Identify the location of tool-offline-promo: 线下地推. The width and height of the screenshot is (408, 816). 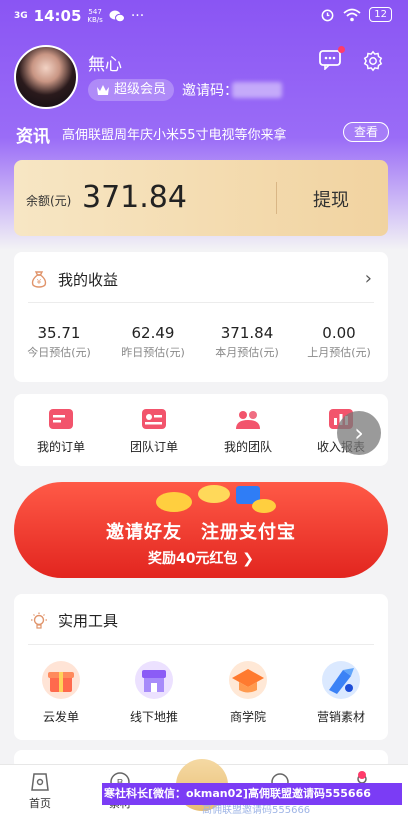
(154, 692).